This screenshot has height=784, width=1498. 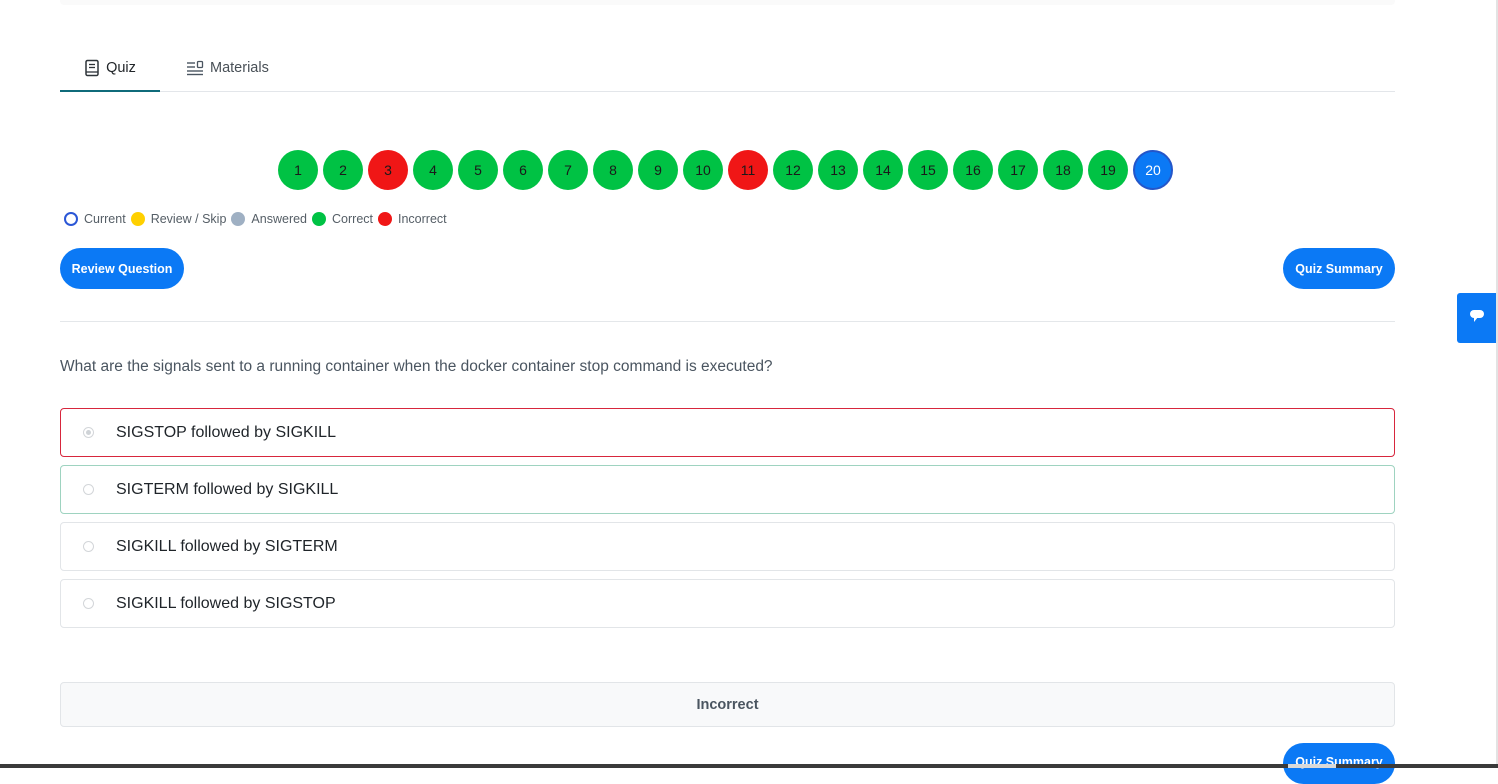 What do you see at coordinates (95, 219) in the screenshot?
I see `legend-current: Current` at bounding box center [95, 219].